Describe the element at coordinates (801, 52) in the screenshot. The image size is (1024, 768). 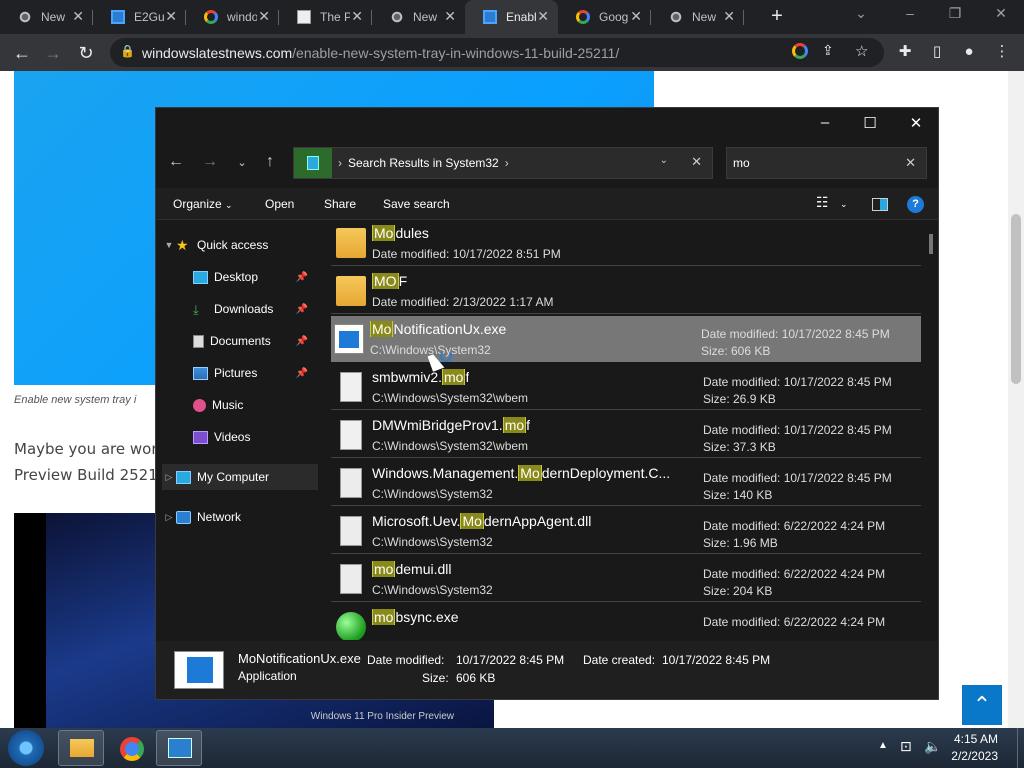
I see `google-icon` at that location.